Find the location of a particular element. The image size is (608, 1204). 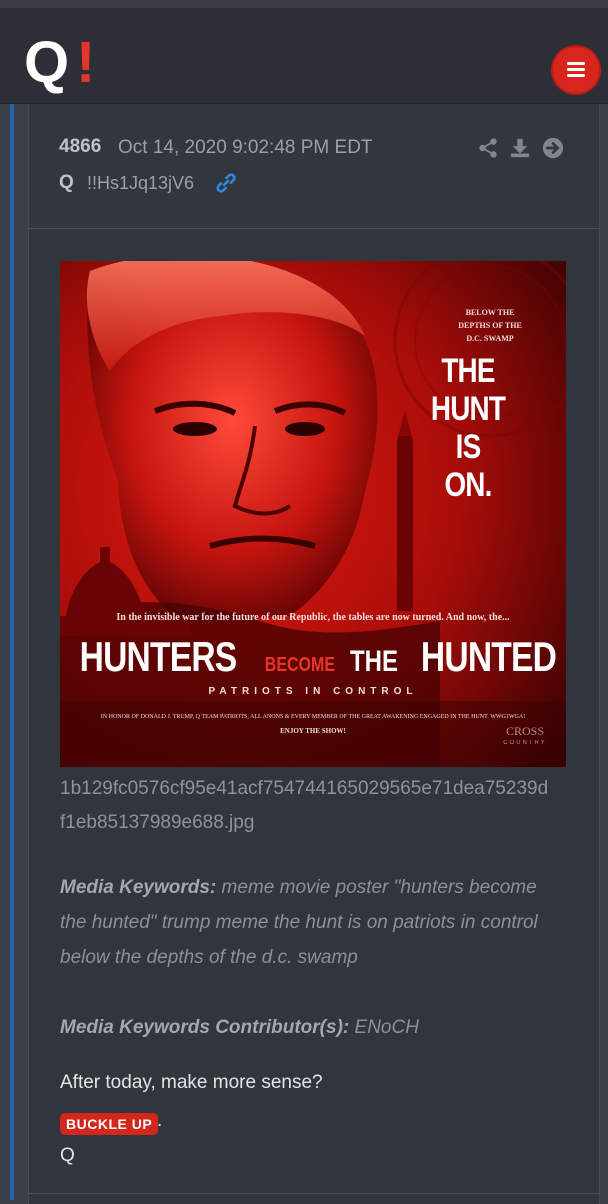

top-strip is located at coordinates (304, 4).